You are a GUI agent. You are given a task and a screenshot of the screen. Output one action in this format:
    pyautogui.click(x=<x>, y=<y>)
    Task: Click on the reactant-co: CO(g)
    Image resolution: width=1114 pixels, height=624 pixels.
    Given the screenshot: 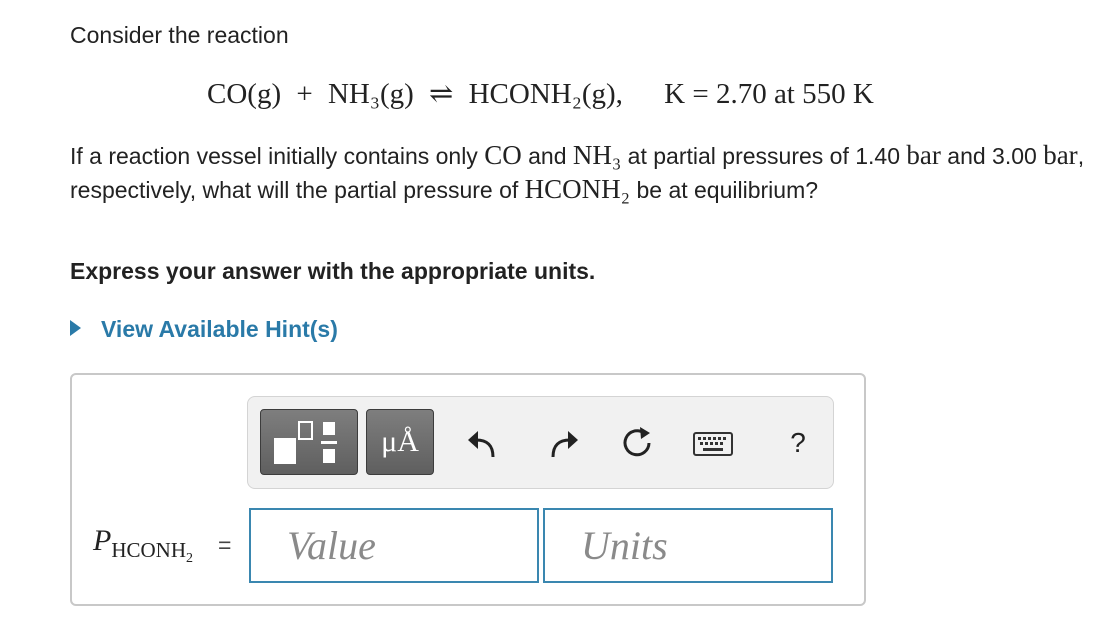 What is the action you would take?
    pyautogui.click(x=244, y=94)
    